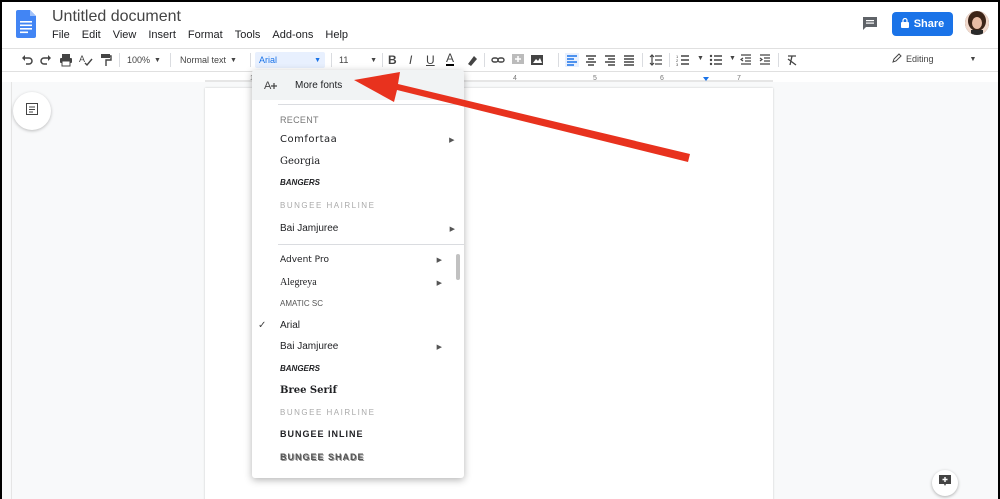 This screenshot has width=1000, height=499. I want to click on font-item-bree-serif: Bree Serif, so click(361, 390).